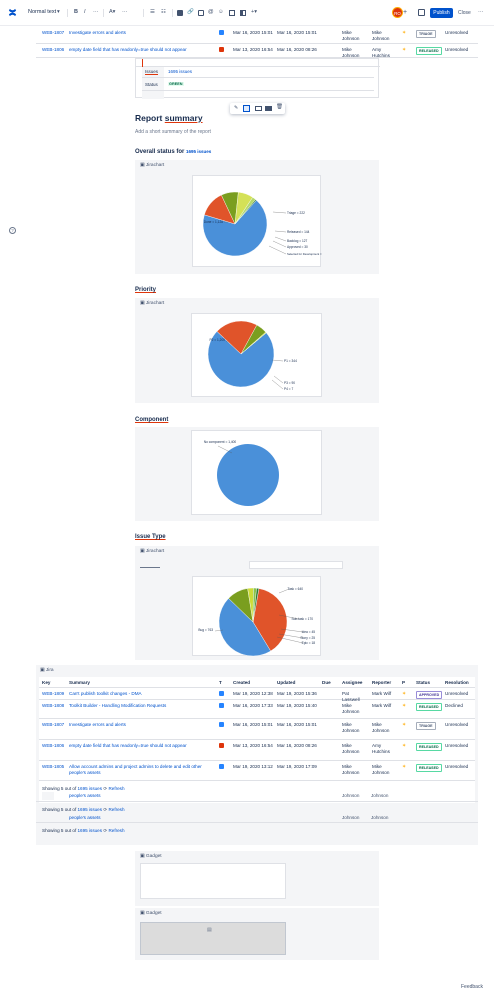 Image resolution: width=494 pixels, height=999 pixels. What do you see at coordinates (441, 13) in the screenshot?
I see `publish-button: Publish` at bounding box center [441, 13].